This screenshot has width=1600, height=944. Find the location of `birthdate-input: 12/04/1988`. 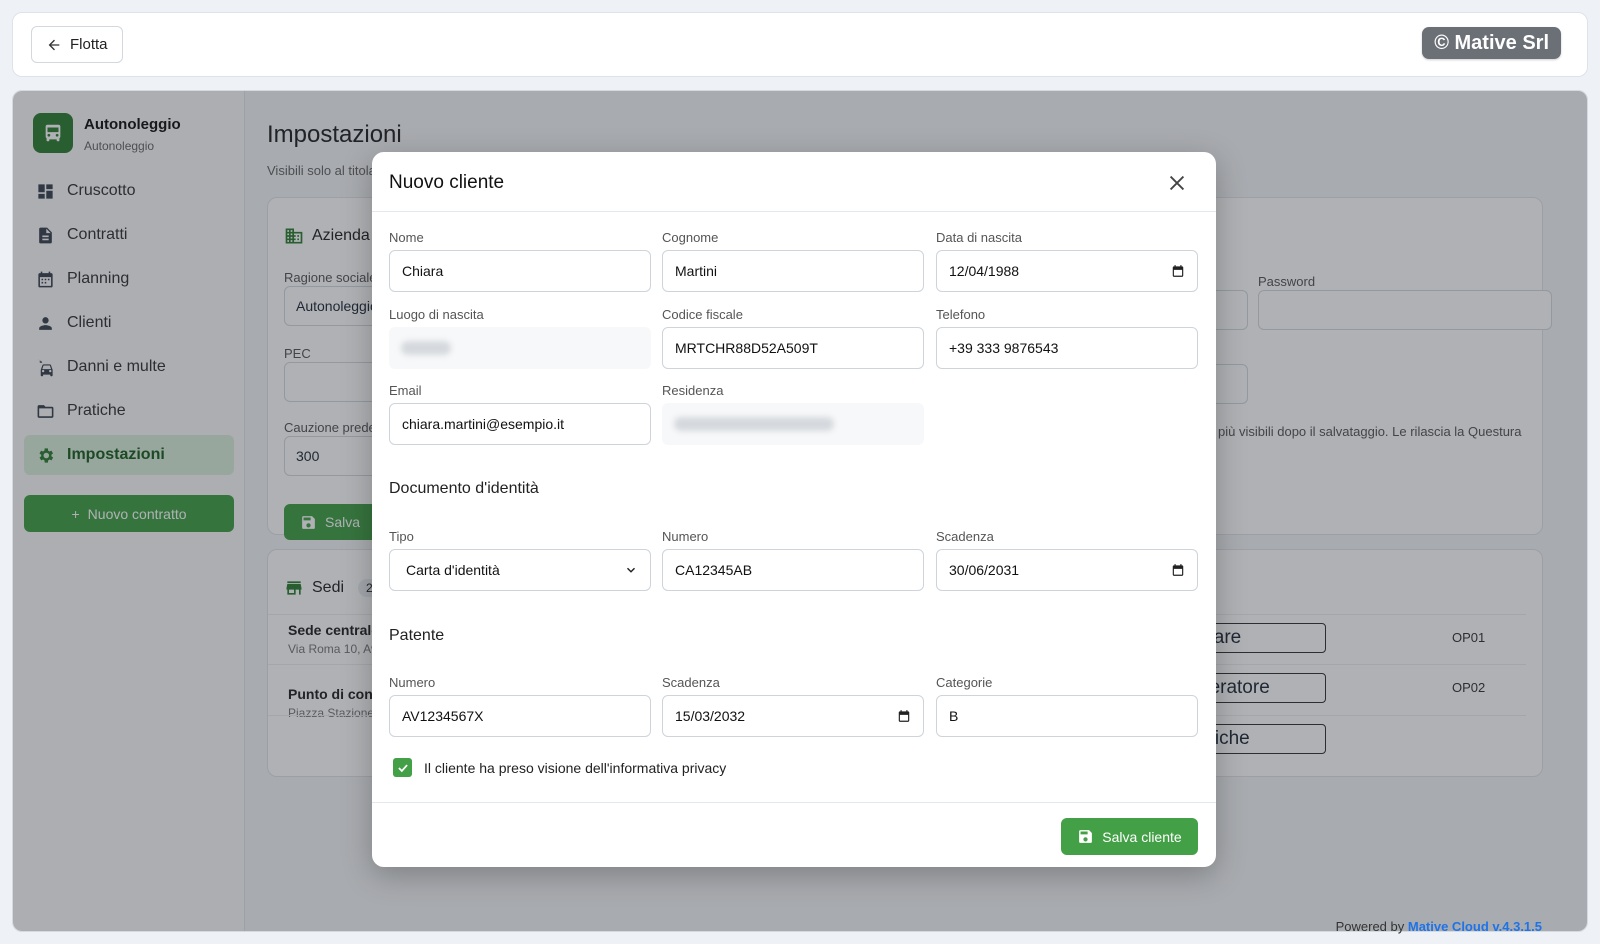

birthdate-input: 12/04/1988 is located at coordinates (1067, 271).